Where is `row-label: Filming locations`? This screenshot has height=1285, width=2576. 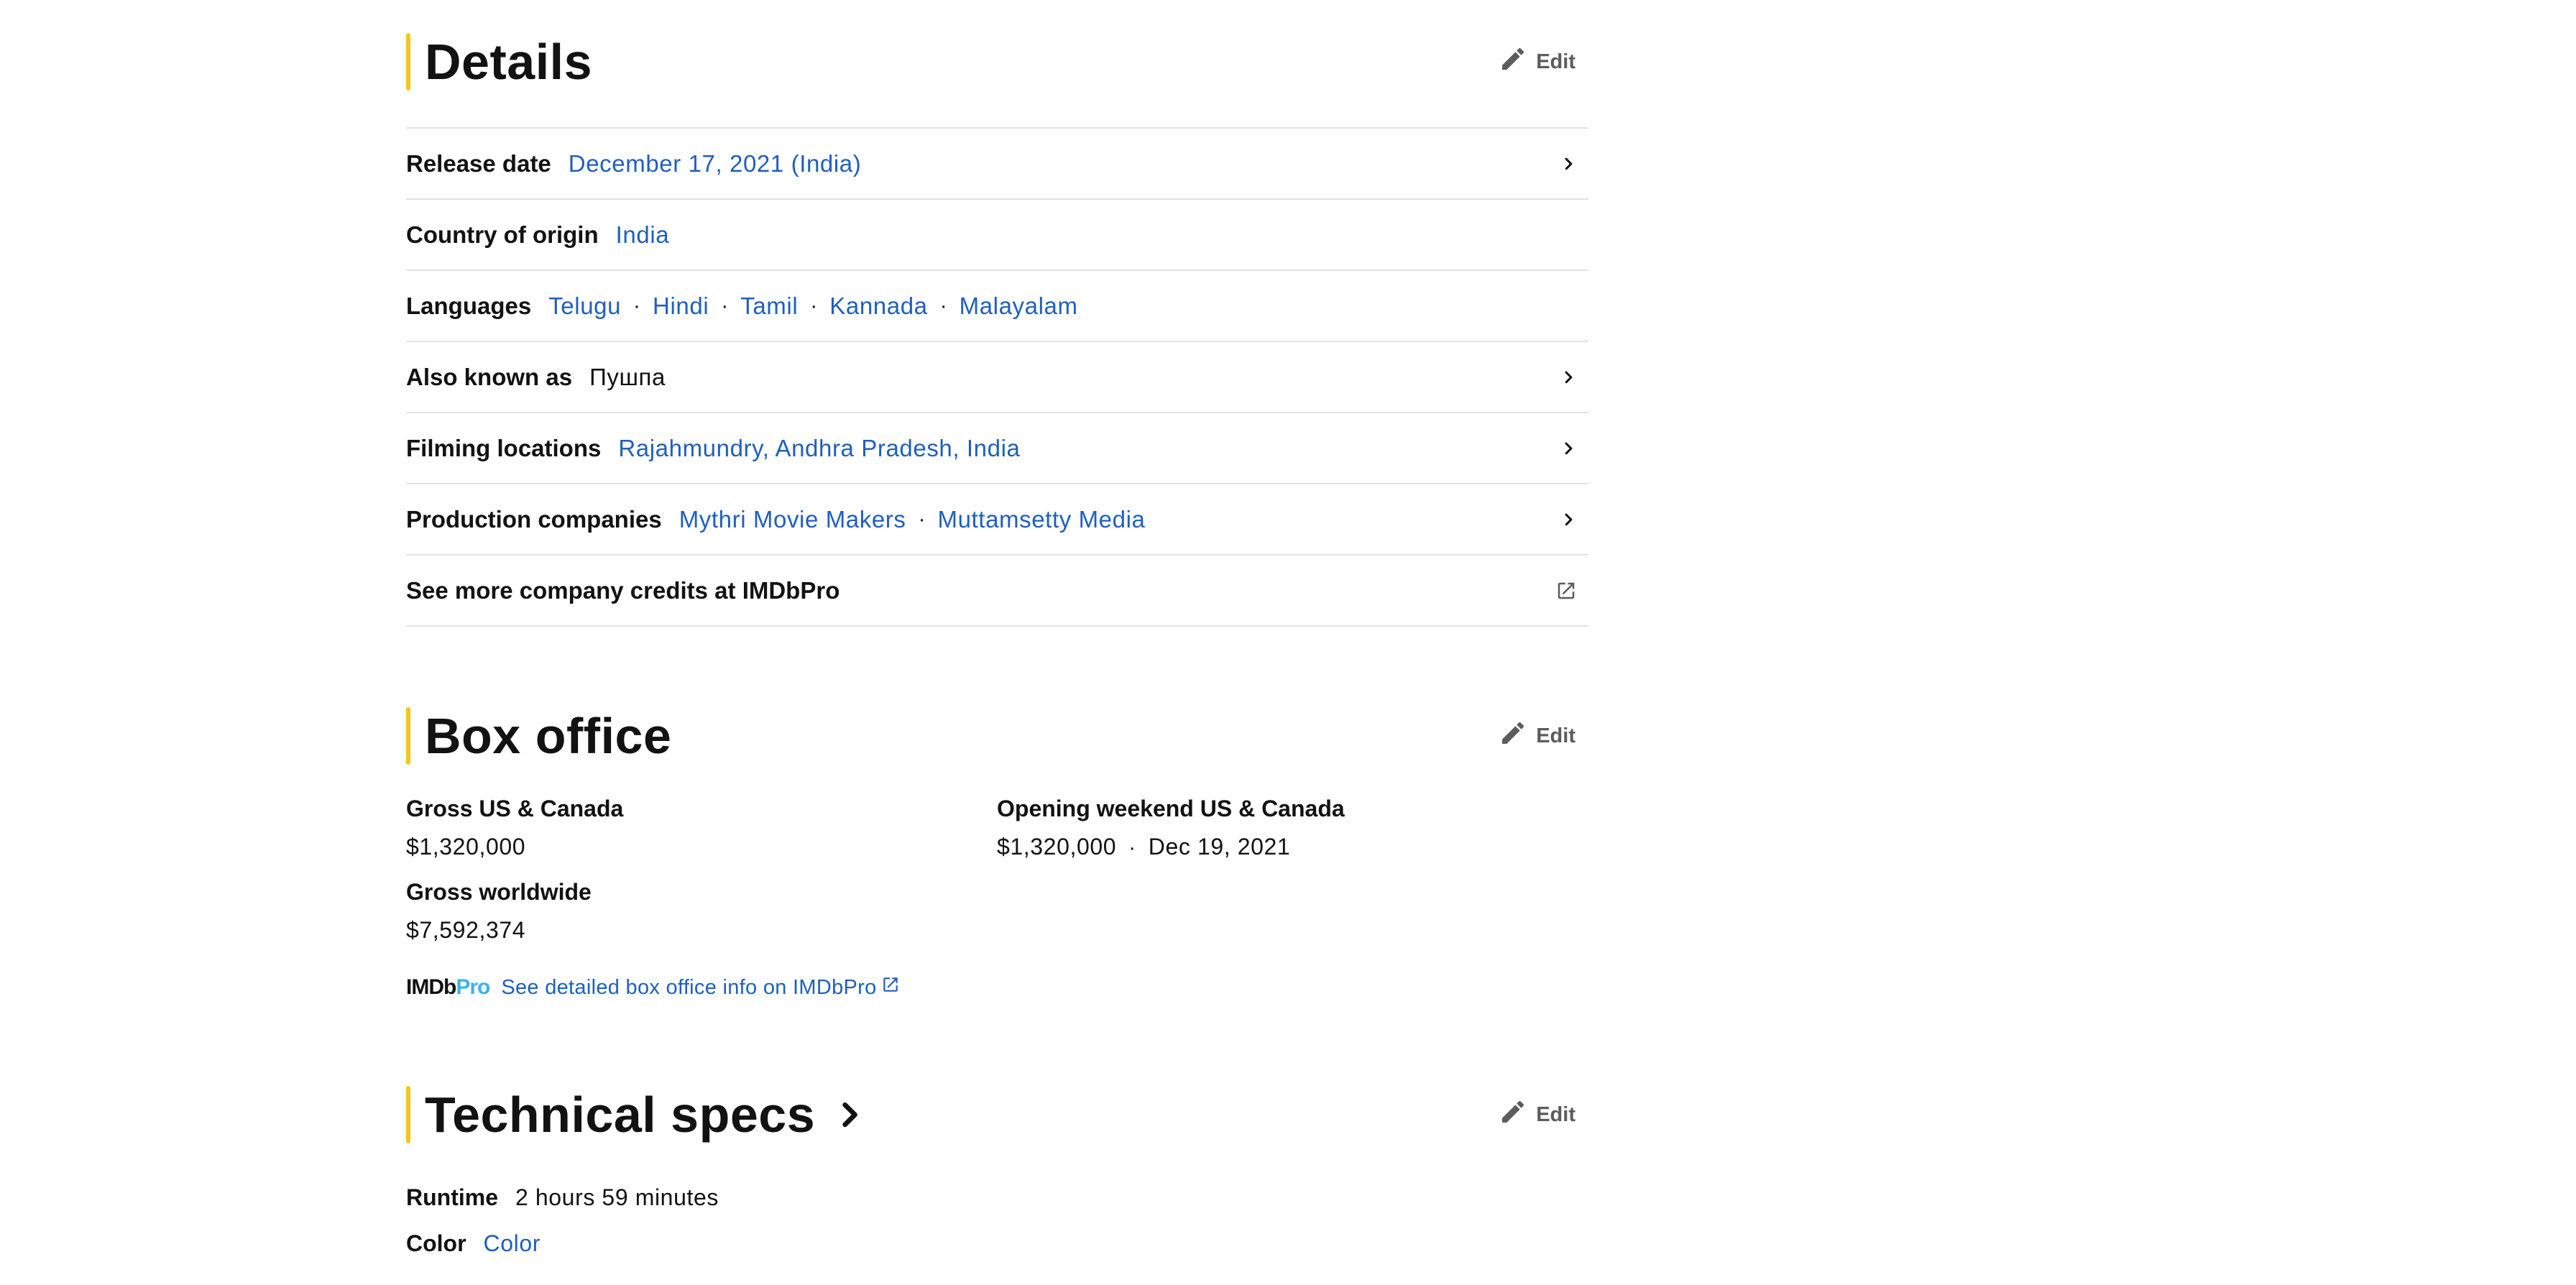 row-label: Filming locations is located at coordinates (504, 447).